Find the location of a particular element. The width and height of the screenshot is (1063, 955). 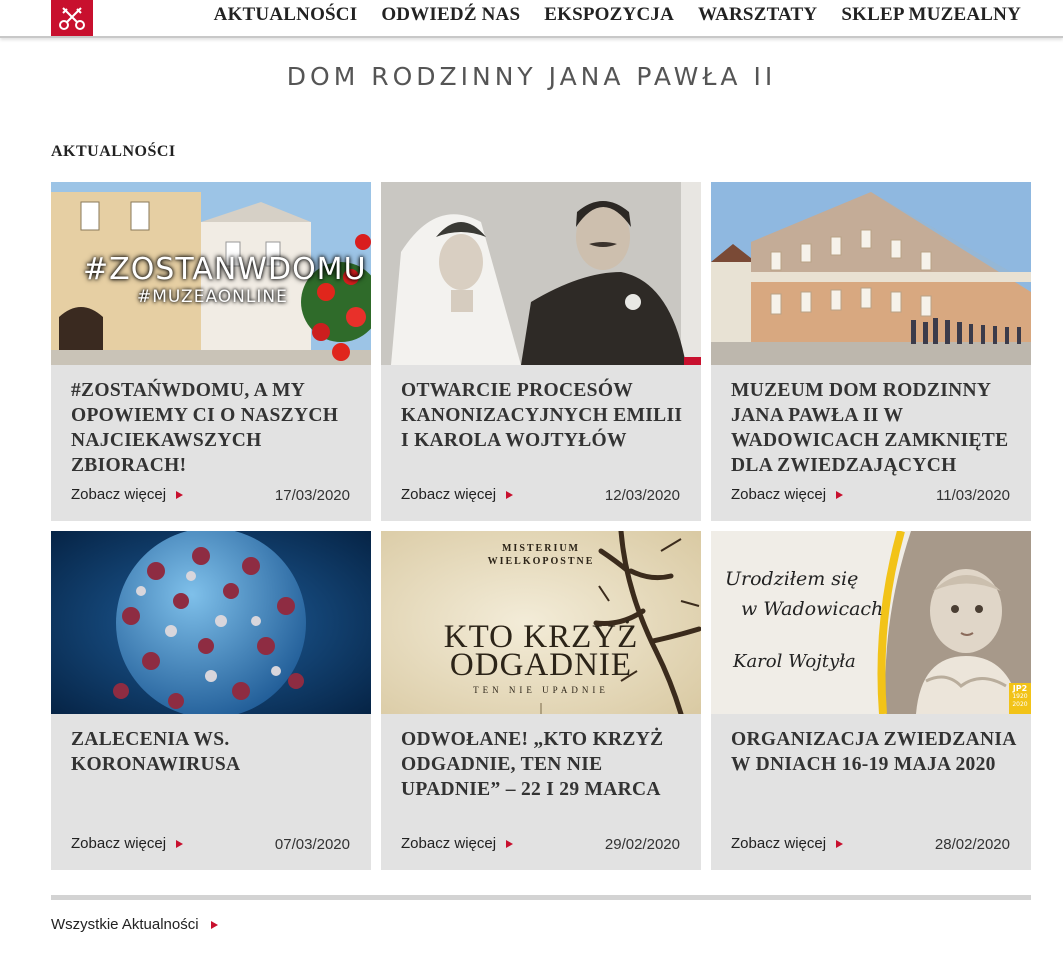

handwriting-signature: Karol Wojtyła is located at coordinates (794, 661).